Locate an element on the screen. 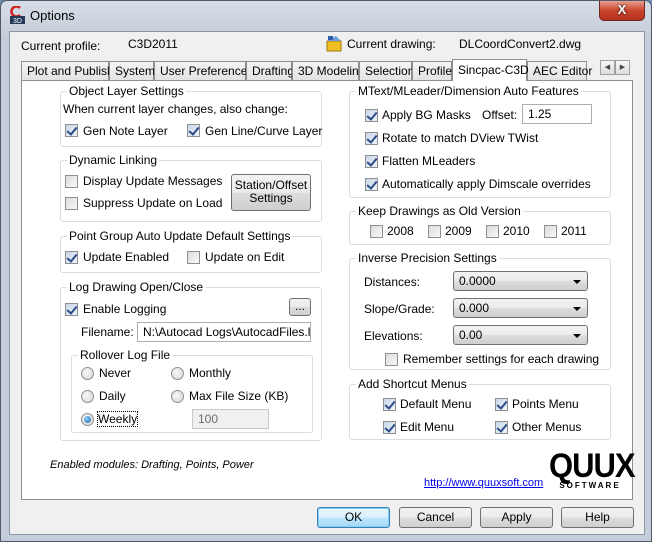  version-2009-label: 2009 is located at coordinates (458, 231).